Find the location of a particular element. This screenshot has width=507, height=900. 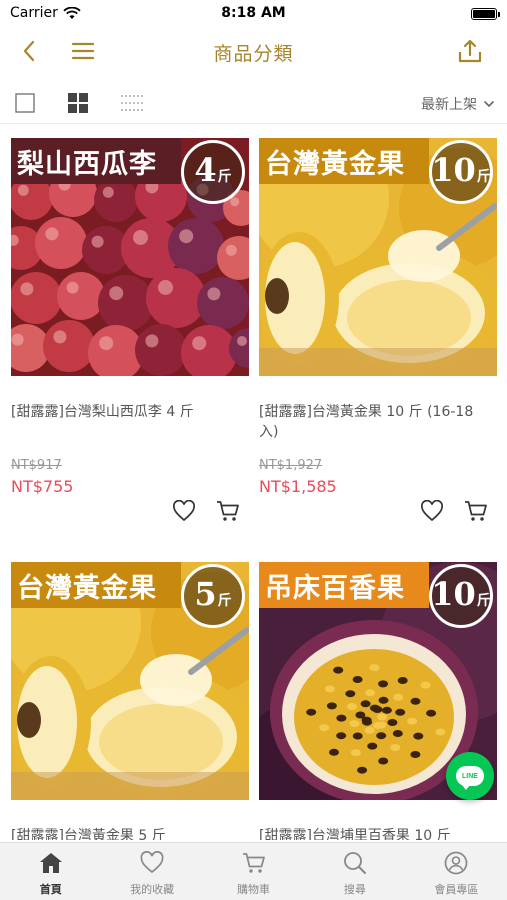

product-image: 台灣黃金果 10 斤 is located at coordinates (378, 257).